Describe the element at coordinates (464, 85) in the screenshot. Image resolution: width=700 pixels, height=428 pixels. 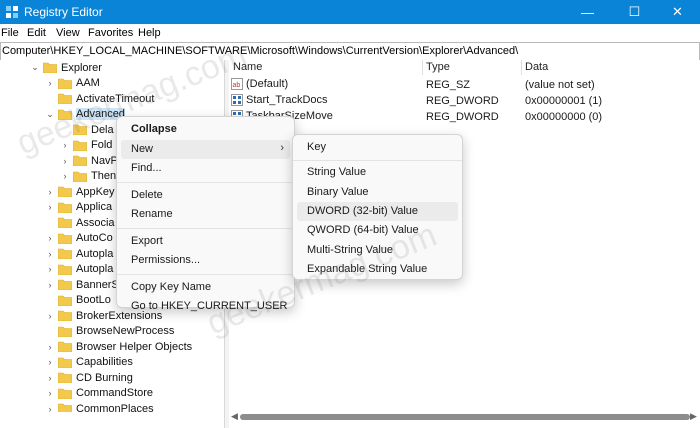
I see `value-row: ab (Default) REG_SZ (value not set)` at that location.